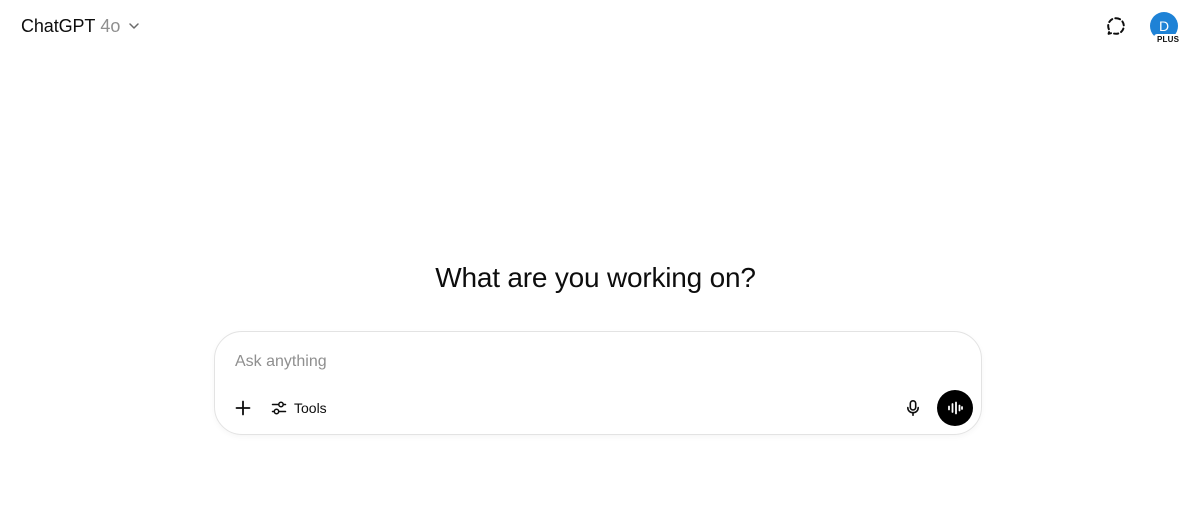  I want to click on plus-icon, so click(243, 408).